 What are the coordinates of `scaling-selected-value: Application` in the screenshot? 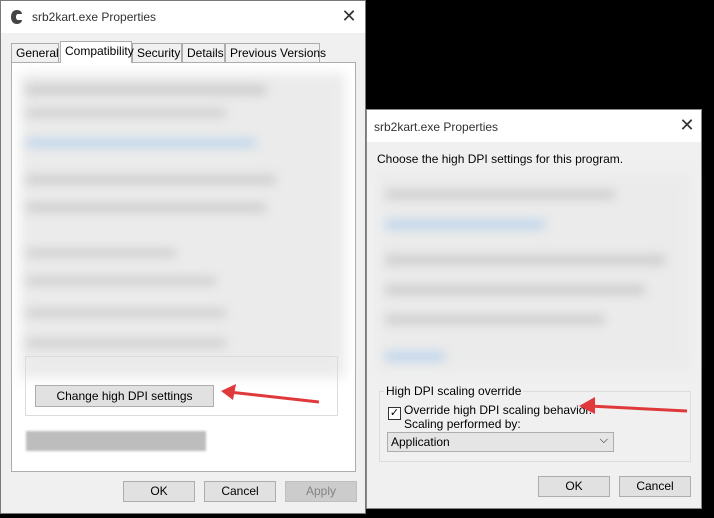 It's located at (420, 442).